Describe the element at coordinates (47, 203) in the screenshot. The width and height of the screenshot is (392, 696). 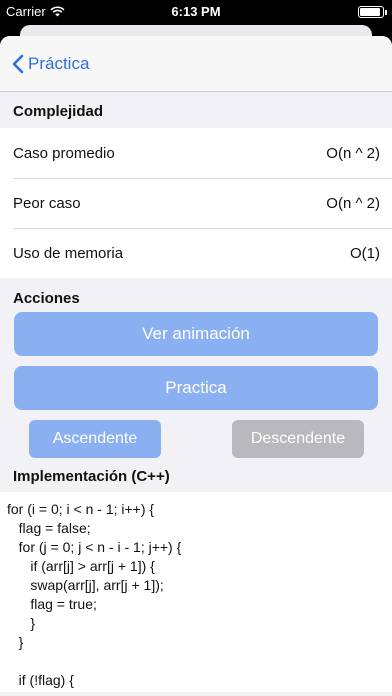
I see `row-label: Peor caso` at that location.